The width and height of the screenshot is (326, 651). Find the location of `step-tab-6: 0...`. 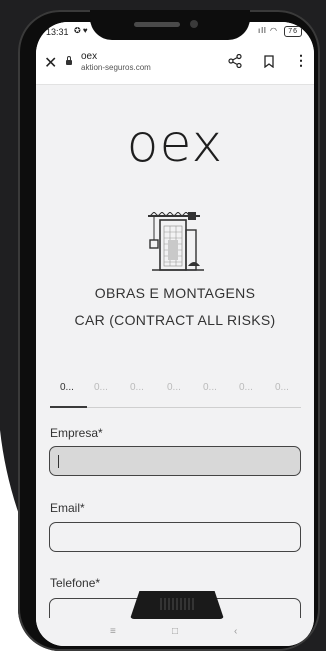

step-tab-6: 0... is located at coordinates (246, 387).